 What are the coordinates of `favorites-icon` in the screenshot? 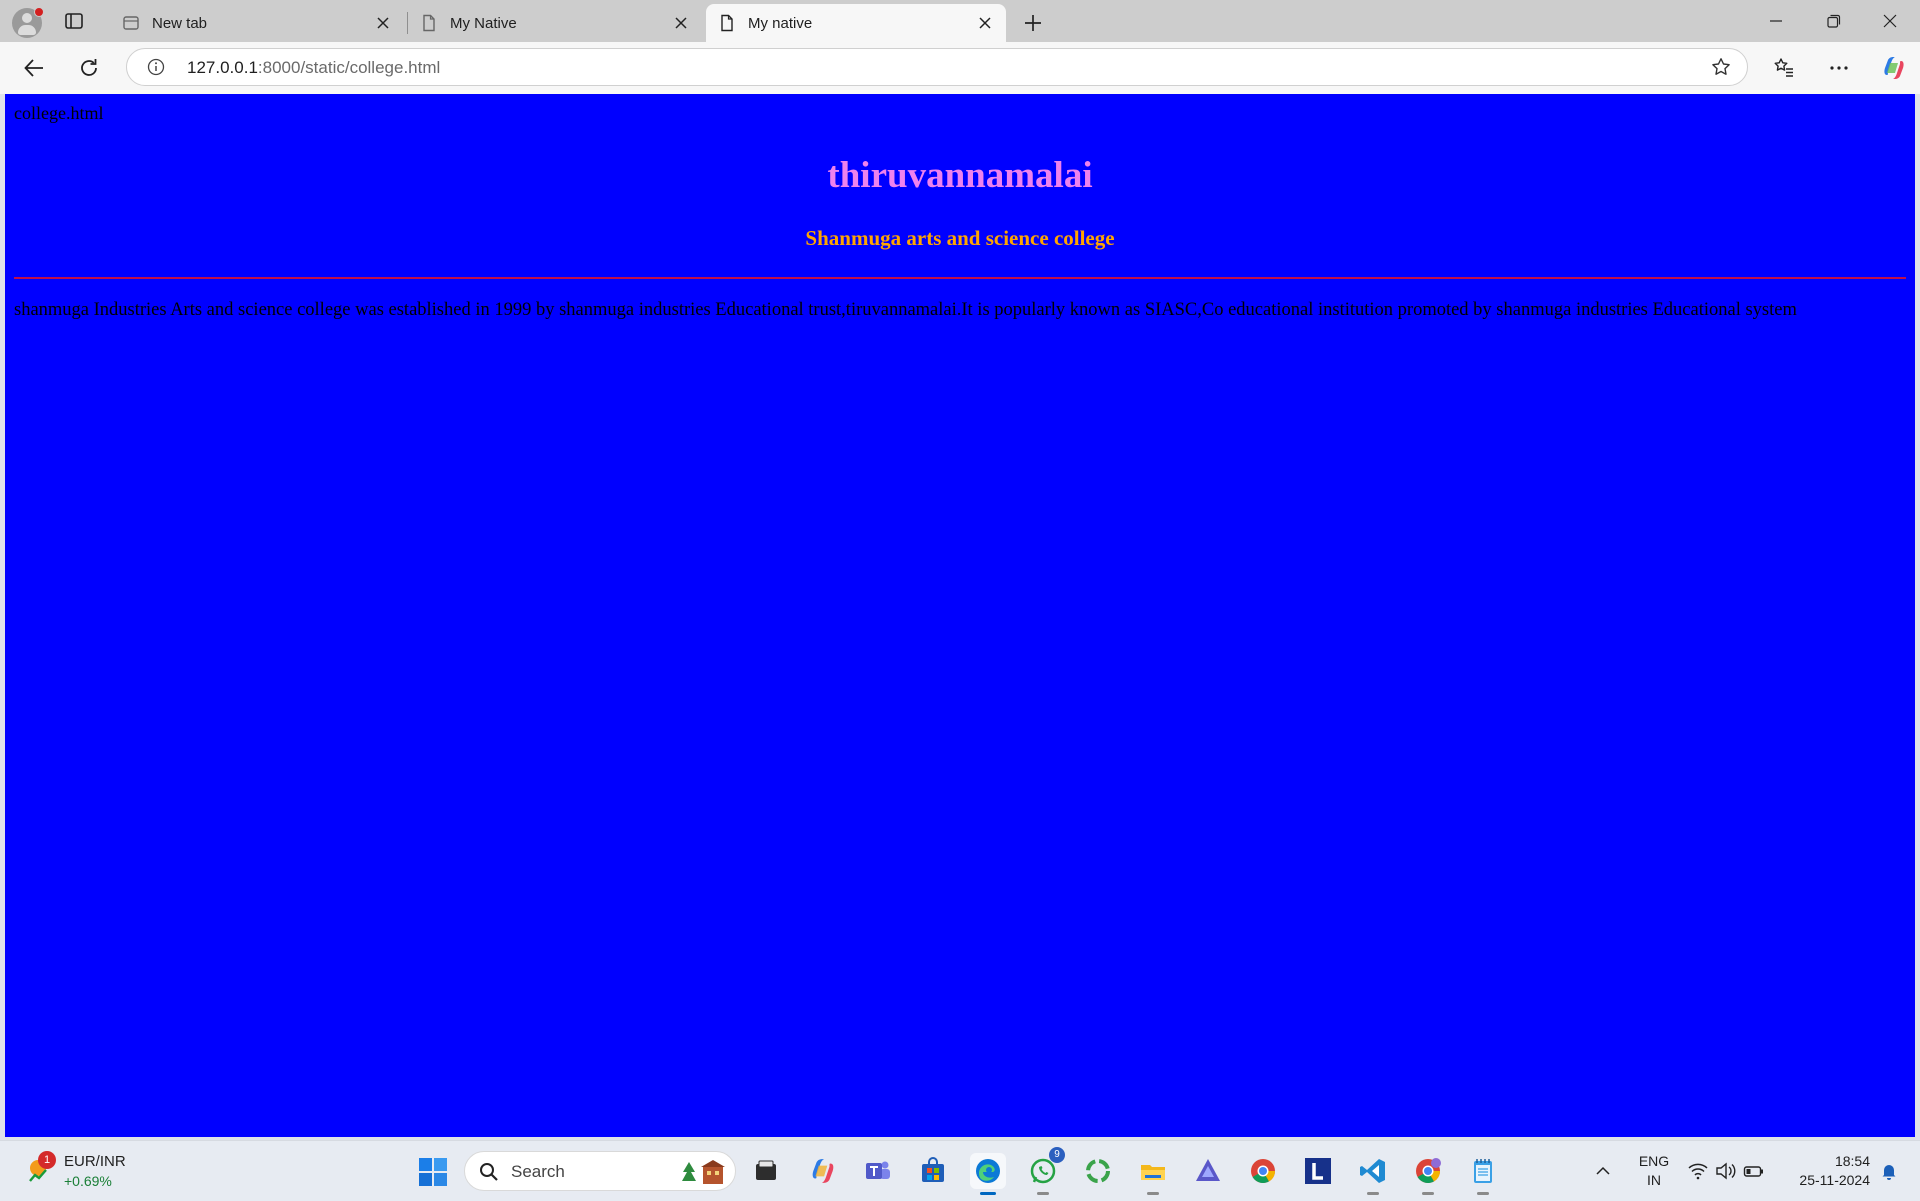 It's located at (1783, 67).